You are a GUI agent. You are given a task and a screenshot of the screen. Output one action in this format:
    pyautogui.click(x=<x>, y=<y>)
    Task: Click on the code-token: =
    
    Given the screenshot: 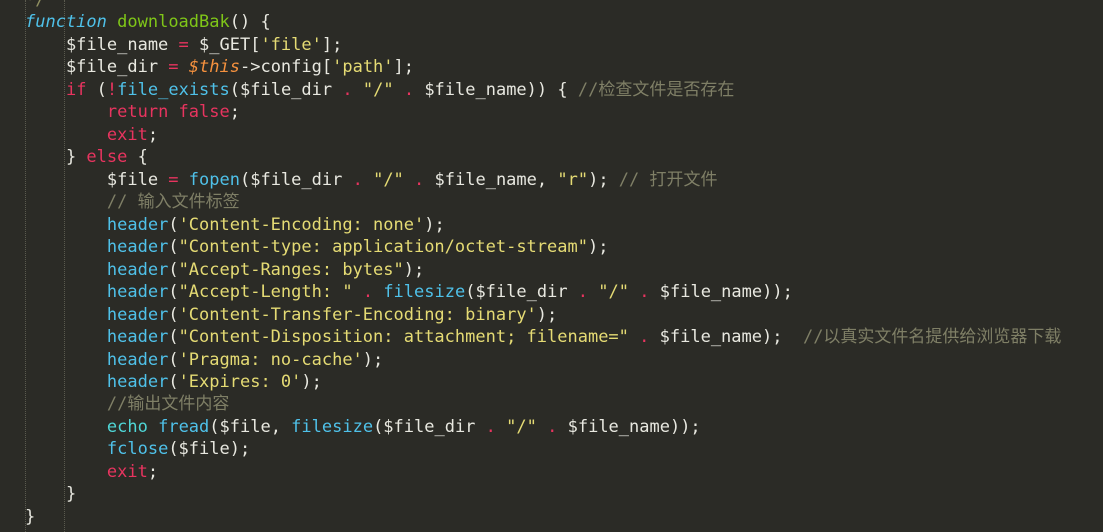 What is the action you would take?
    pyautogui.click(x=183, y=44)
    